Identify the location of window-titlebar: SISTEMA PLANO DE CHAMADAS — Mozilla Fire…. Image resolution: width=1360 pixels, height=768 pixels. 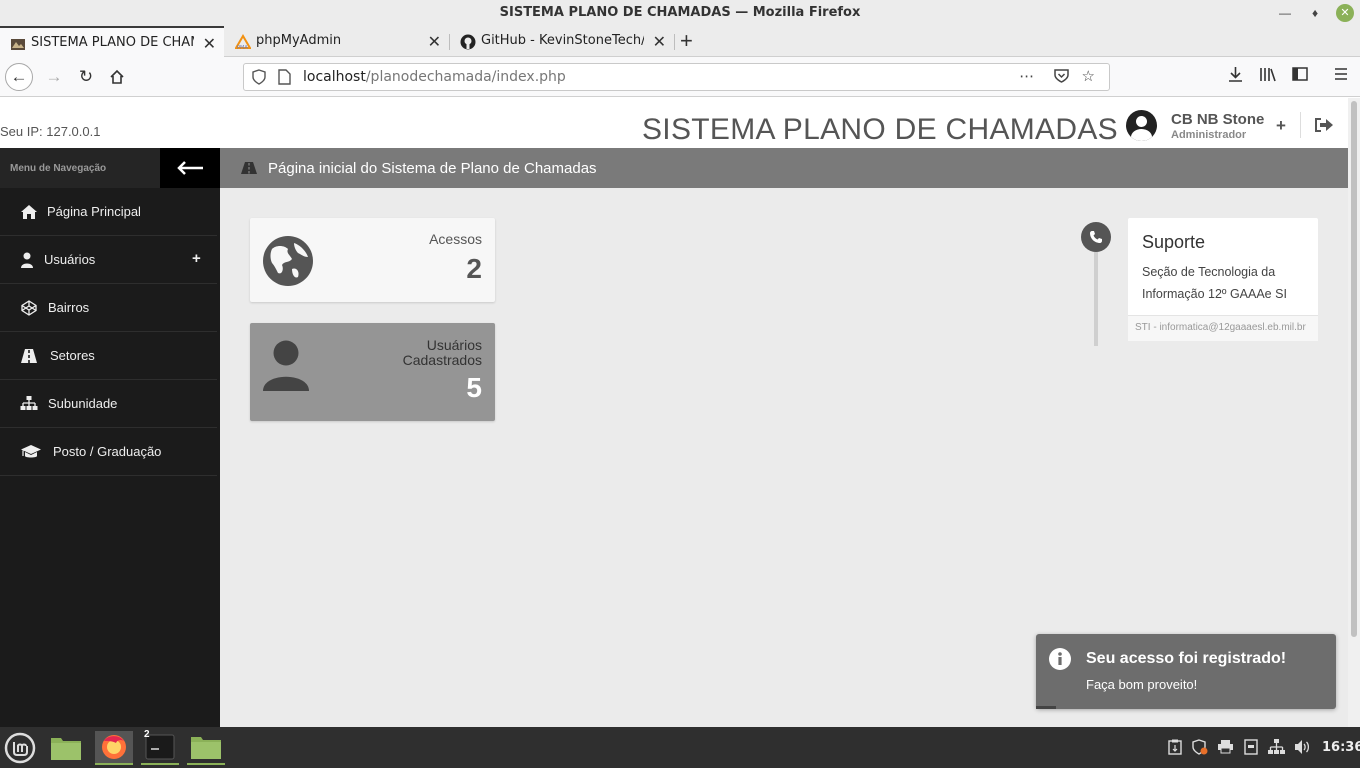
(680, 13).